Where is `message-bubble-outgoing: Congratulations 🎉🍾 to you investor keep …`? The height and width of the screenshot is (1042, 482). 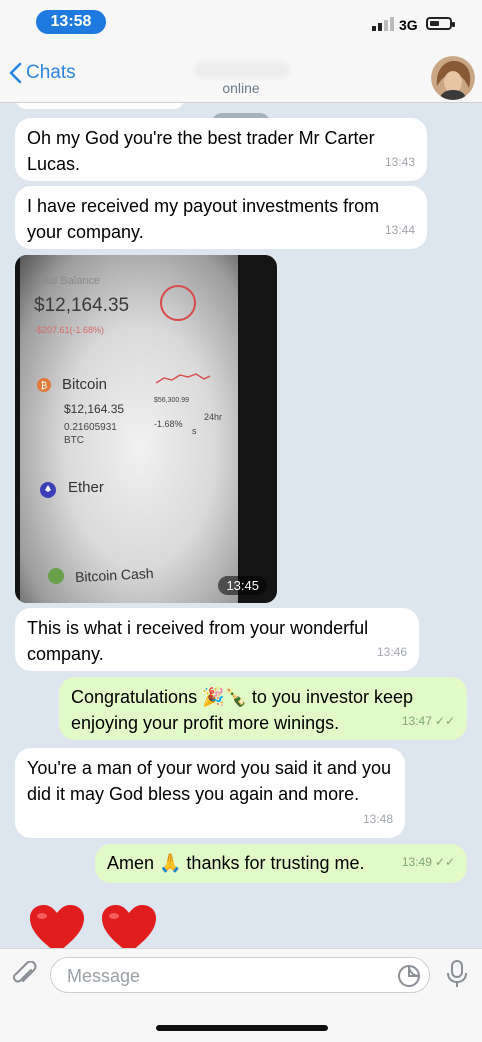
message-bubble-outgoing: Congratulations 🎉🍾 to you investor keep … is located at coordinates (263, 708).